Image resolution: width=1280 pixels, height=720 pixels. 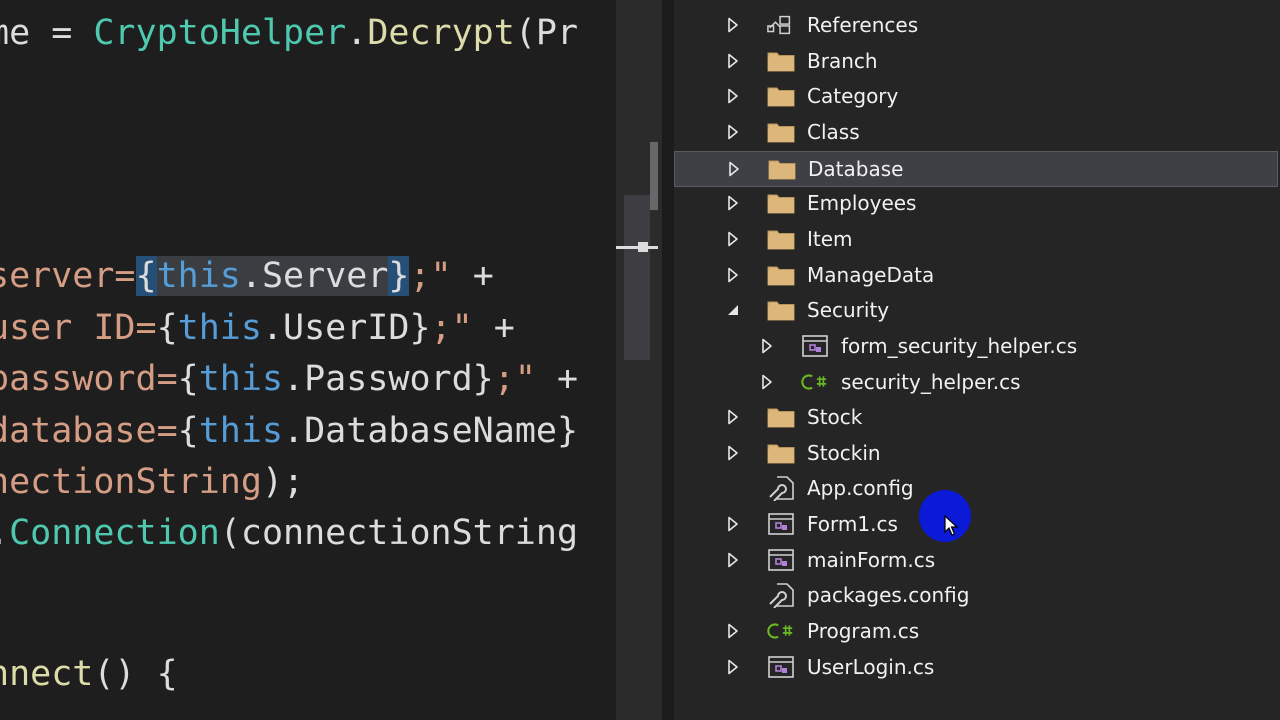 What do you see at coordinates (325, 276) in the screenshot?
I see `code-token: Server` at bounding box center [325, 276].